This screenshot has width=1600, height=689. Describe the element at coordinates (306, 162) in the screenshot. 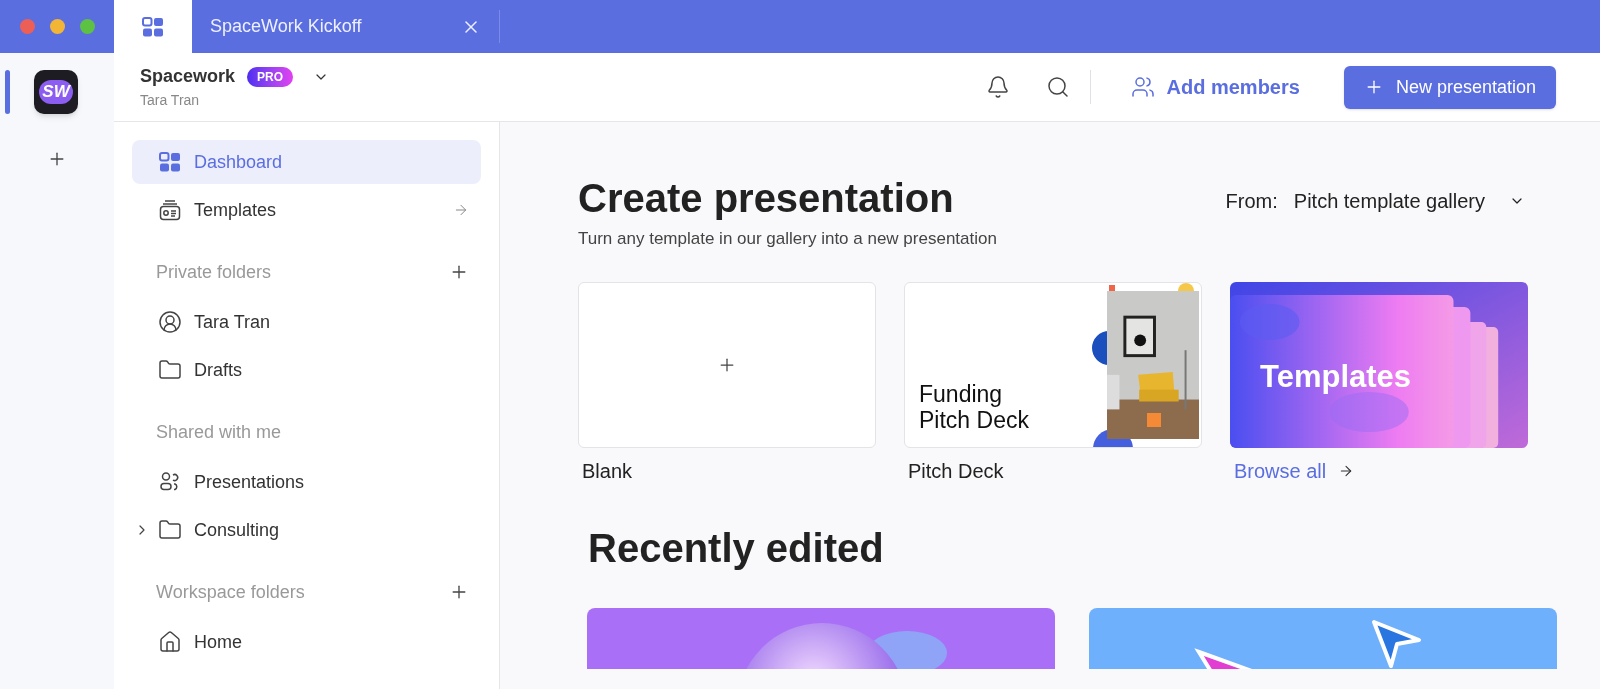

I see `sidebar-item: Dashboard` at that location.